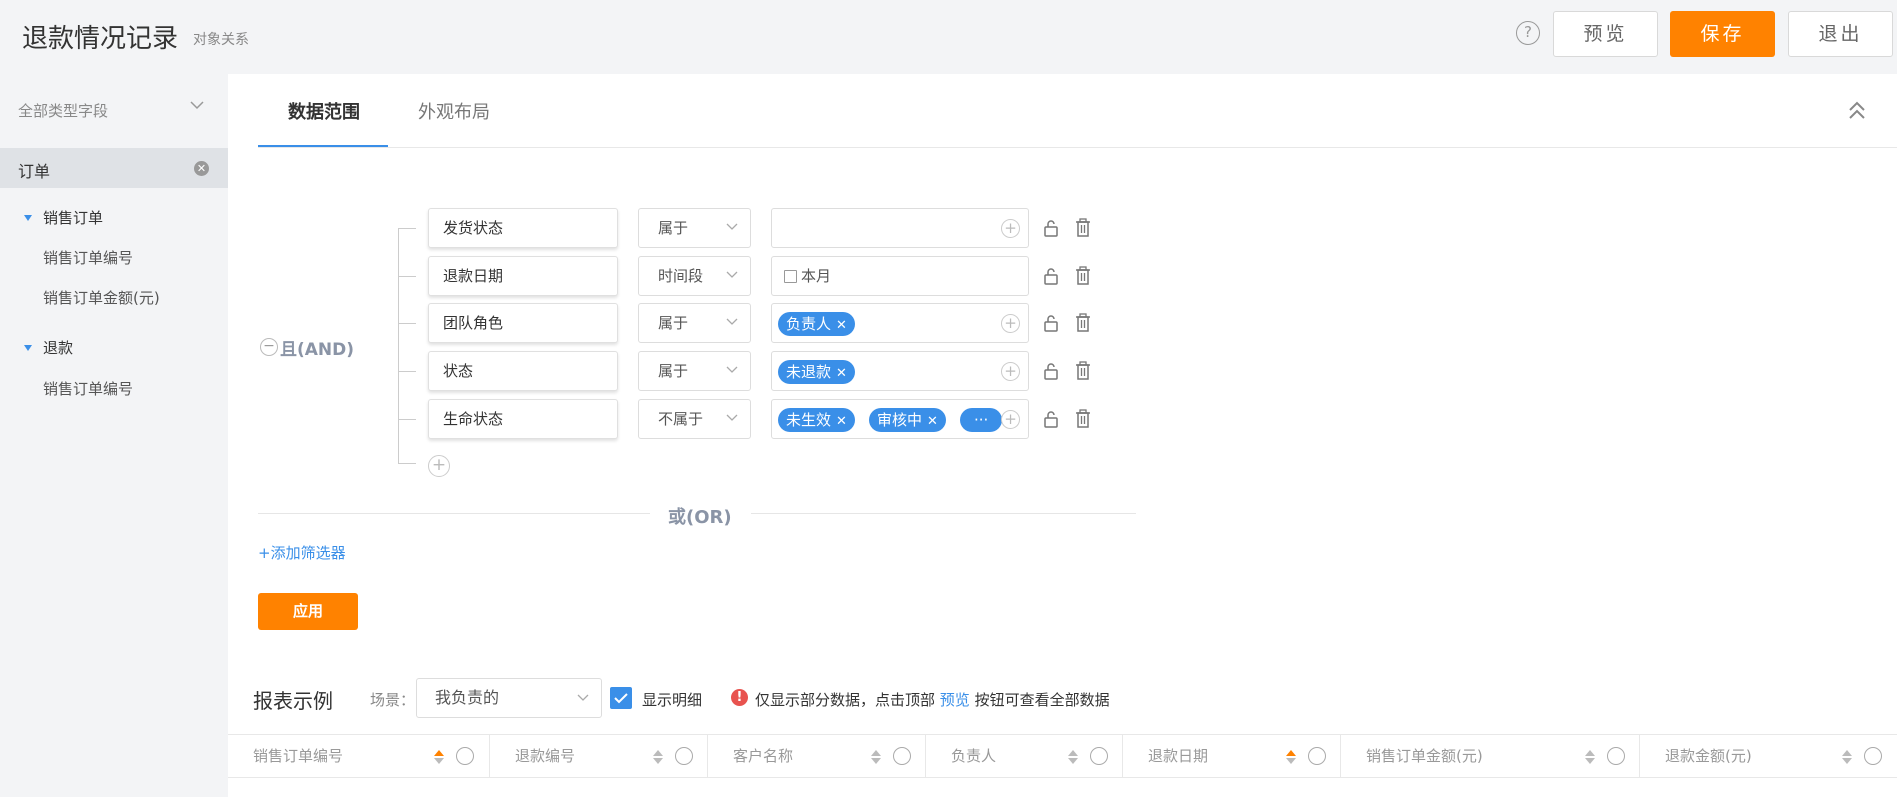 The image size is (1897, 797). Describe the element at coordinates (672, 700) in the screenshot. I see `show-detail-label: 显示明细` at that location.